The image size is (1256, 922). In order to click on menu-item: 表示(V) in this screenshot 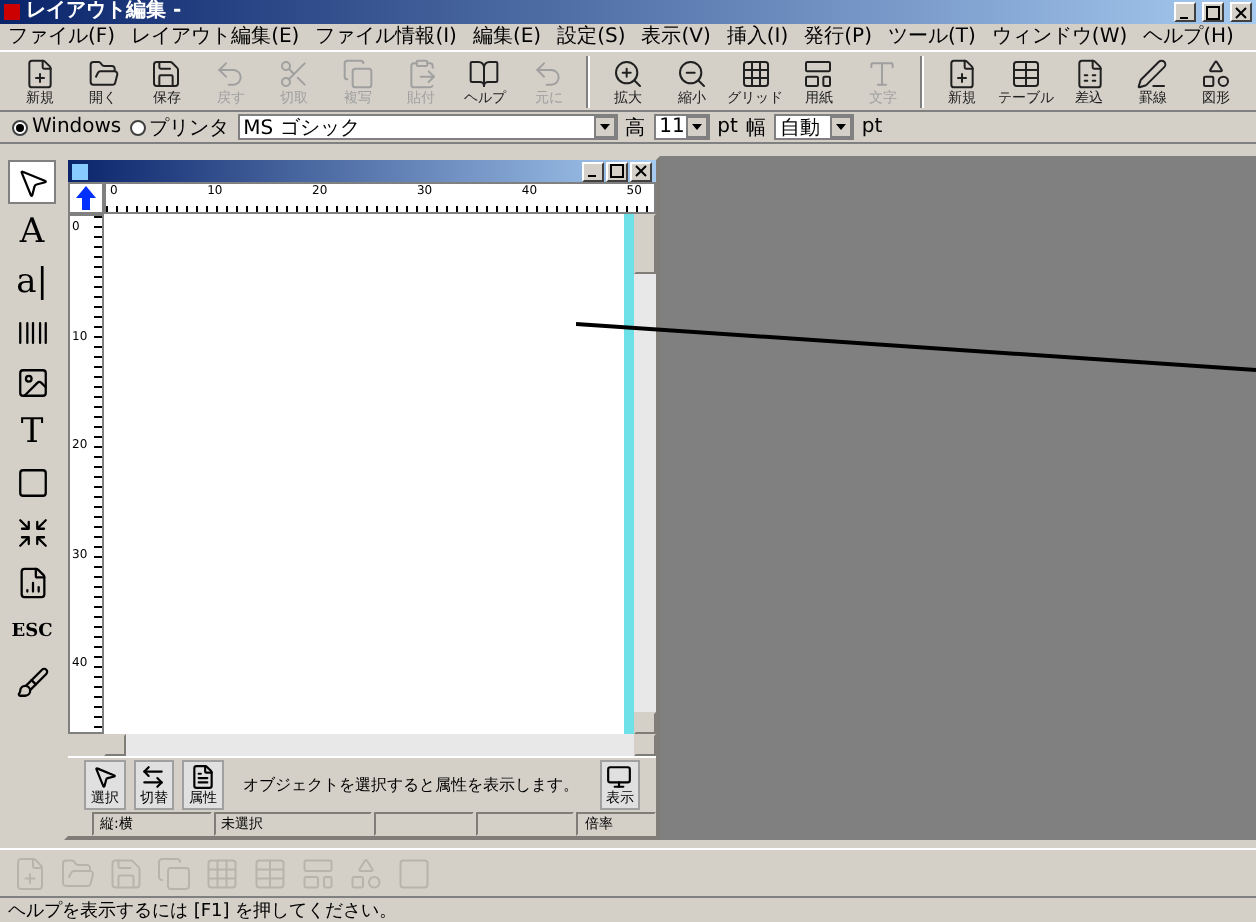, I will do `click(676, 37)`.